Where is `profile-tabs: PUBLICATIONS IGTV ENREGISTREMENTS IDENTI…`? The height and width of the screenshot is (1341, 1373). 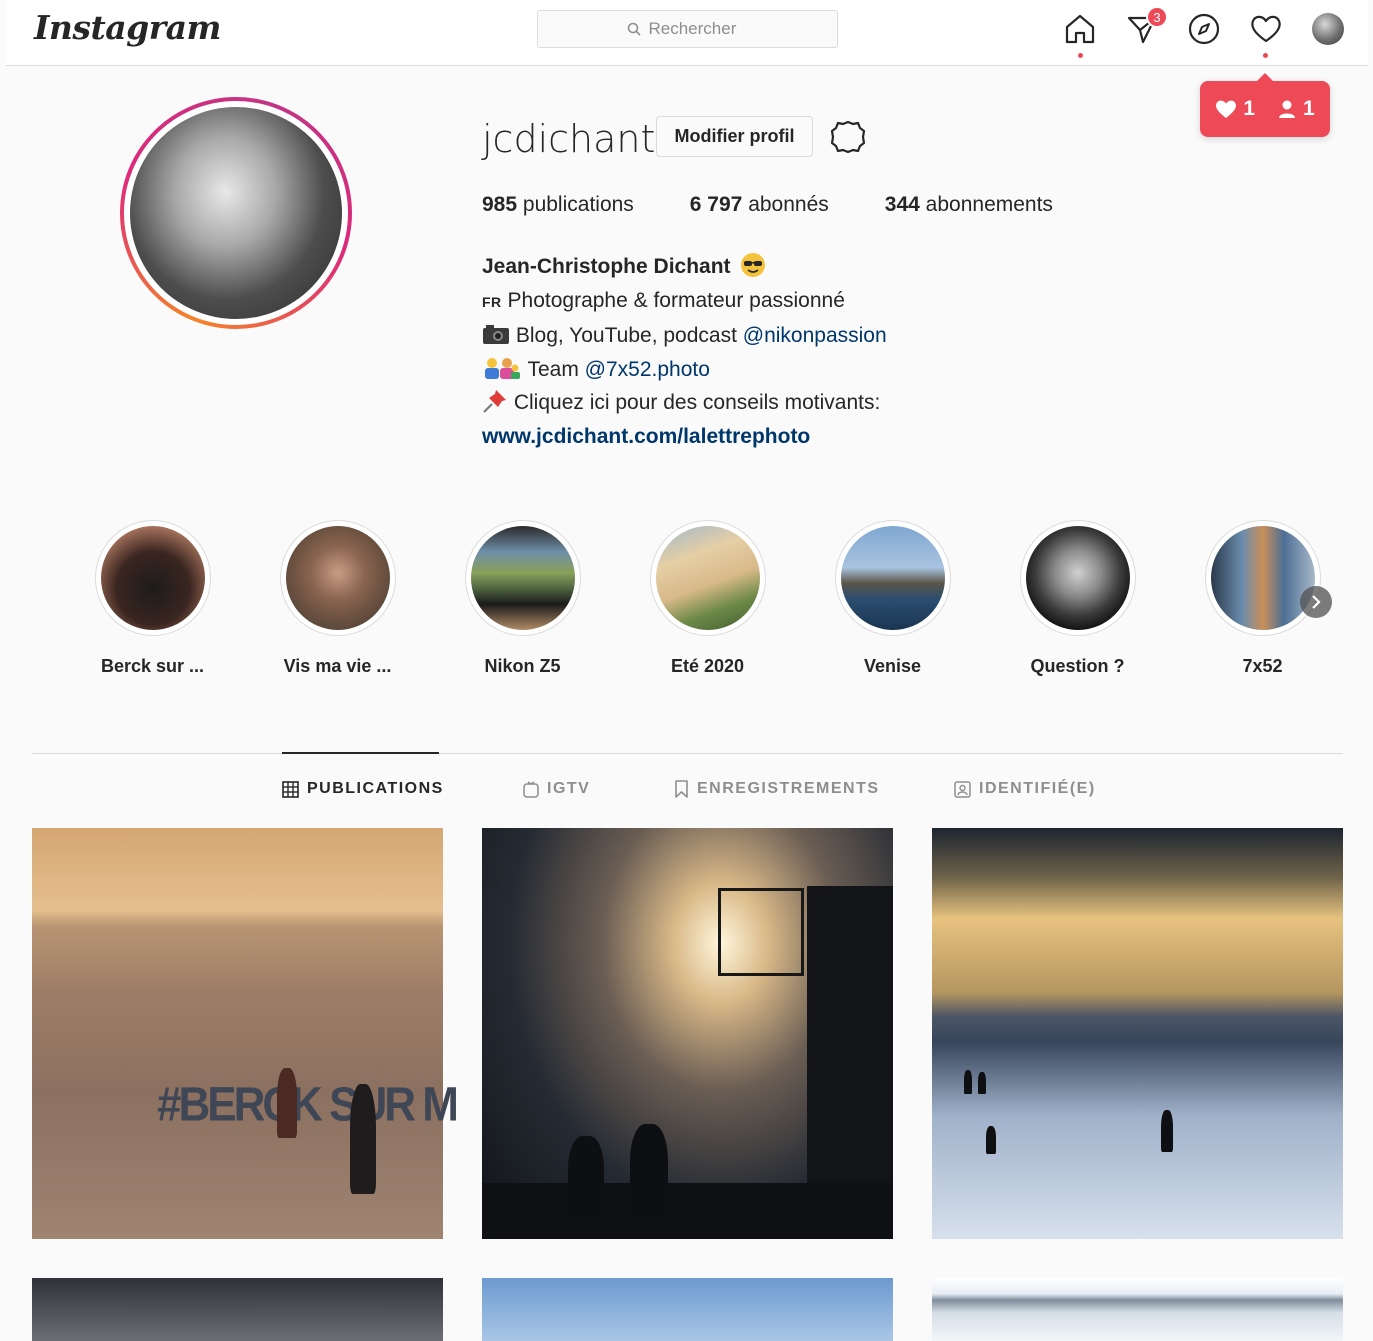
profile-tabs: PUBLICATIONS IGTV ENREGISTREMENTS IDENTI… is located at coordinates (686, 792).